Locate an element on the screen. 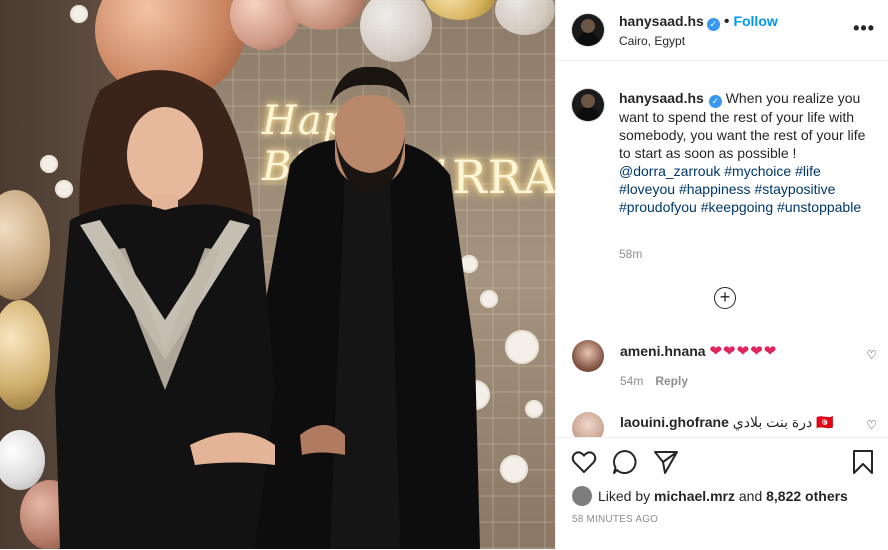 This screenshot has height=550, width=888. liker-username: michael.mrz is located at coordinates (694, 496).